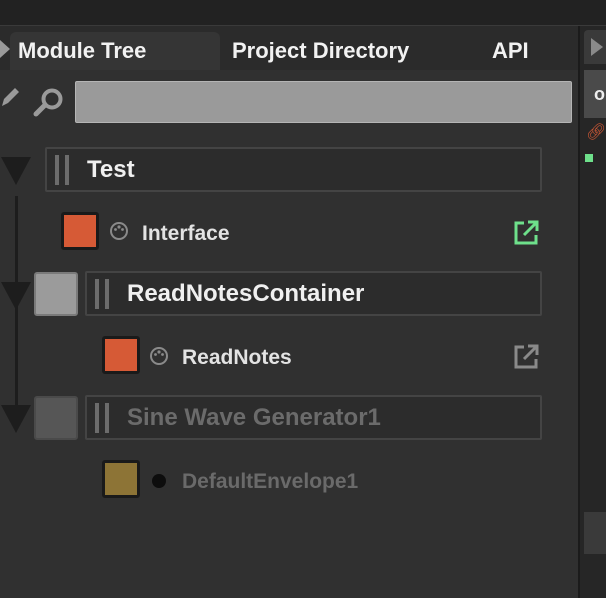  What do you see at coordinates (111, 169) in the screenshot?
I see `node-label-test: Test` at bounding box center [111, 169].